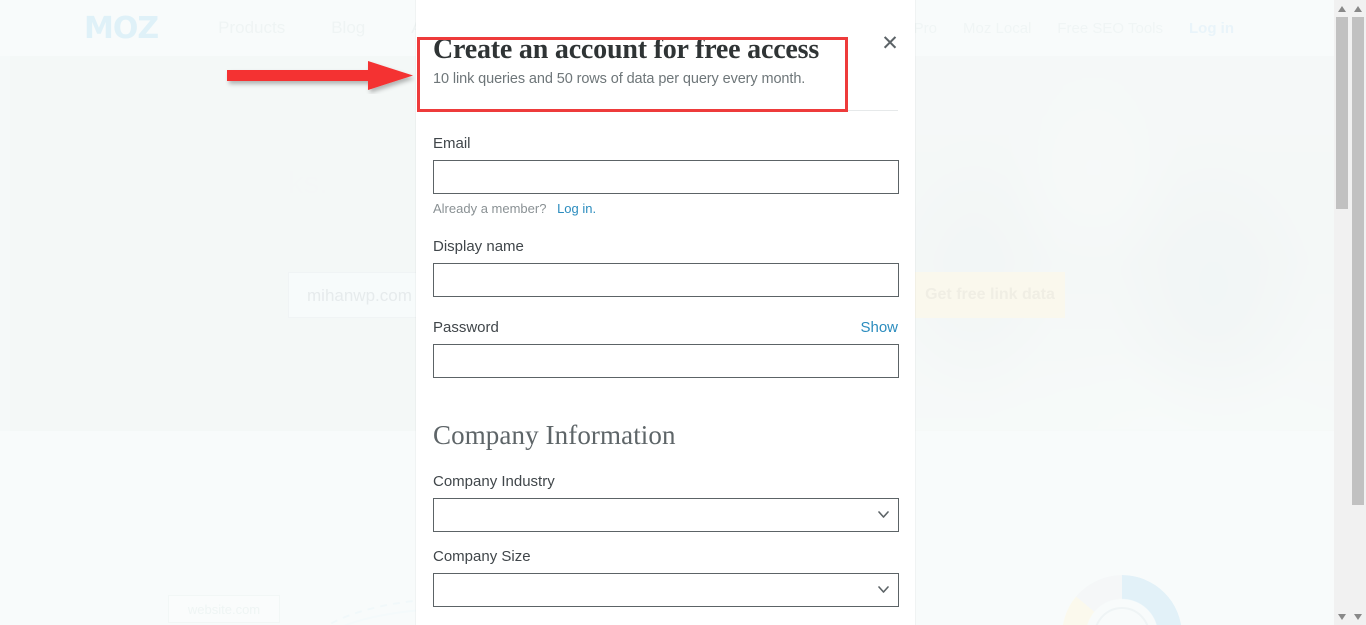 Image resolution: width=1366 pixels, height=625 pixels. I want to click on modal-scrollbar, so click(1342, 312).